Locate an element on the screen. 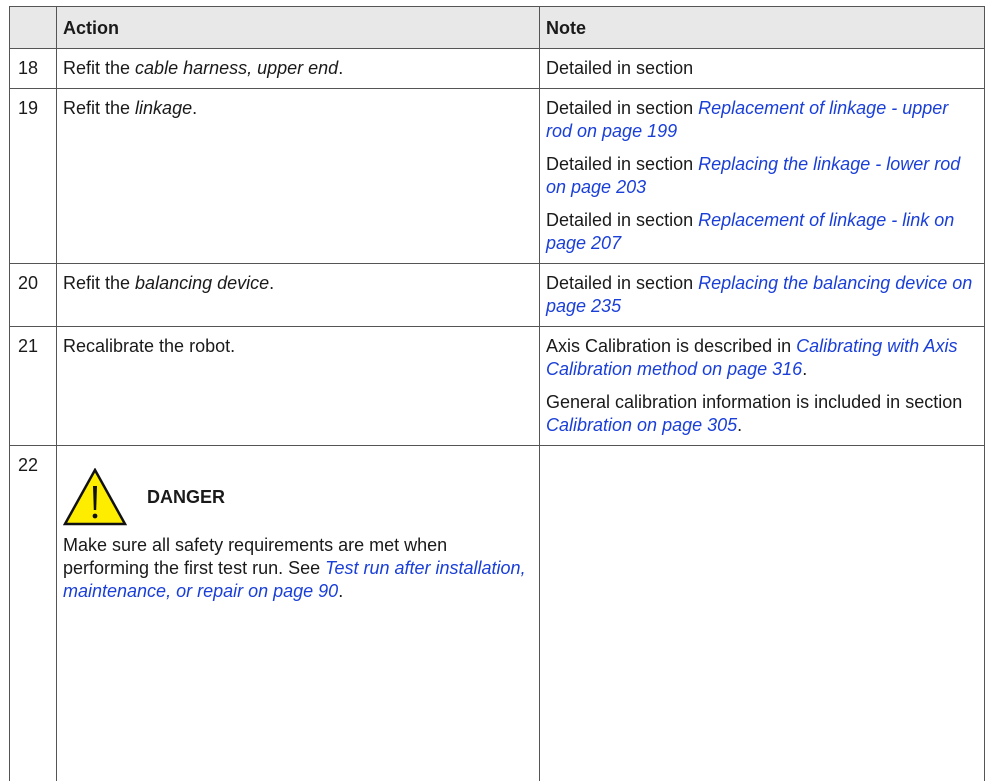 The height and width of the screenshot is (781, 1003). header-note: Note is located at coordinates (762, 27).